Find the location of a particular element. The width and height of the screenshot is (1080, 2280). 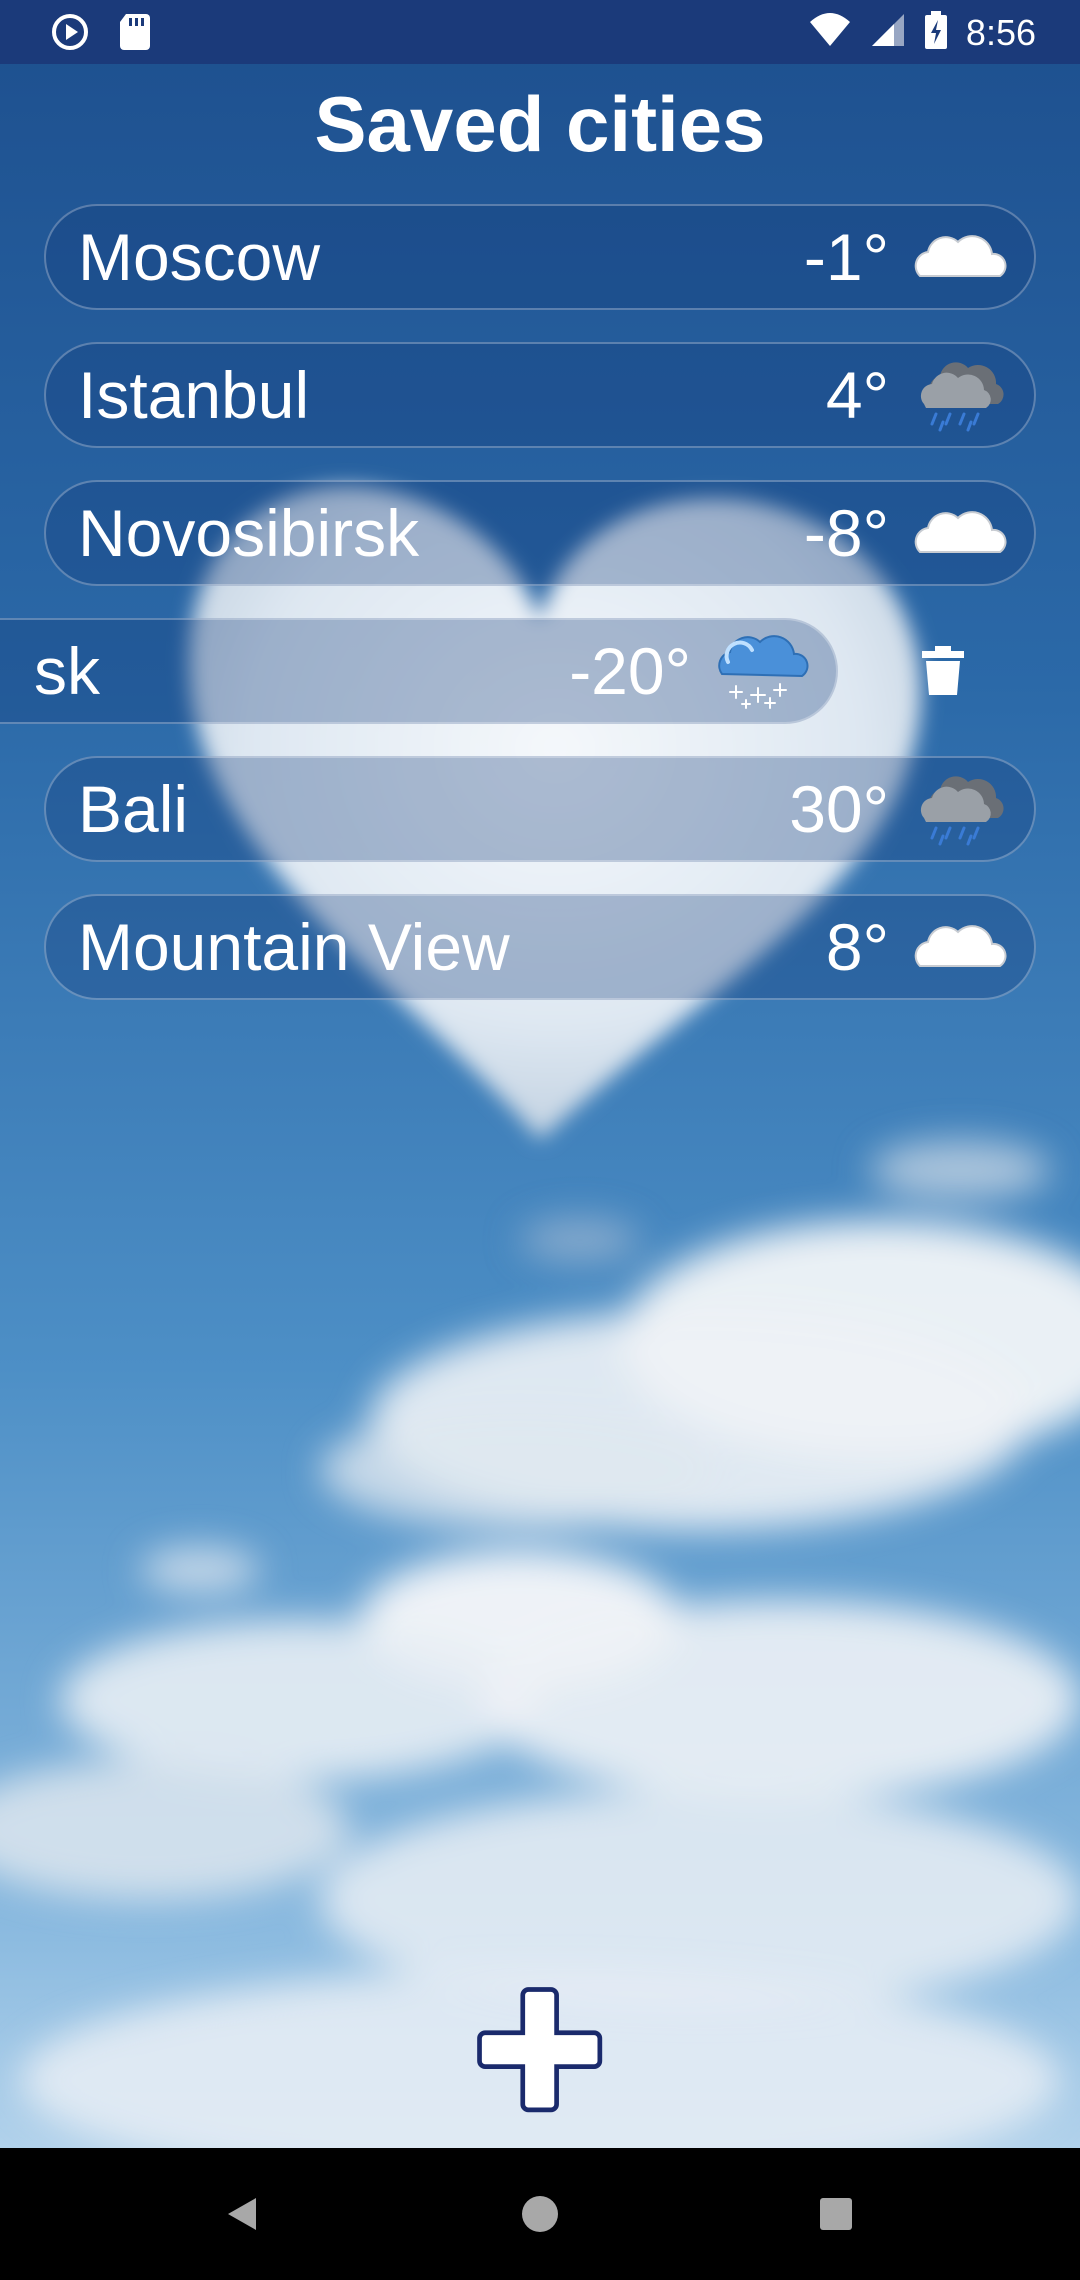

city-temperature: 8° is located at coordinates (857, 947).